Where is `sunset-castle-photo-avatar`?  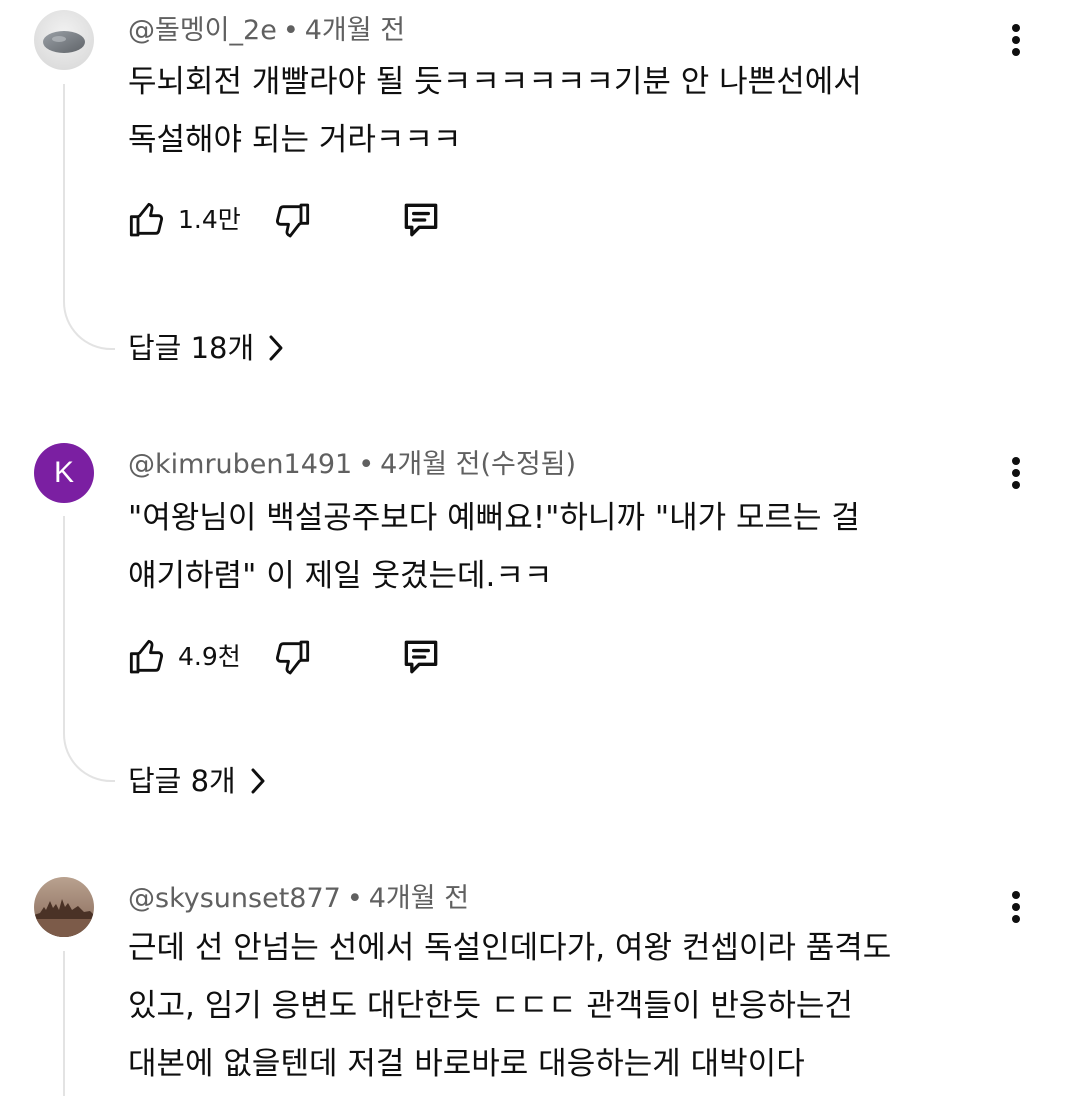
sunset-castle-photo-avatar is located at coordinates (64, 907).